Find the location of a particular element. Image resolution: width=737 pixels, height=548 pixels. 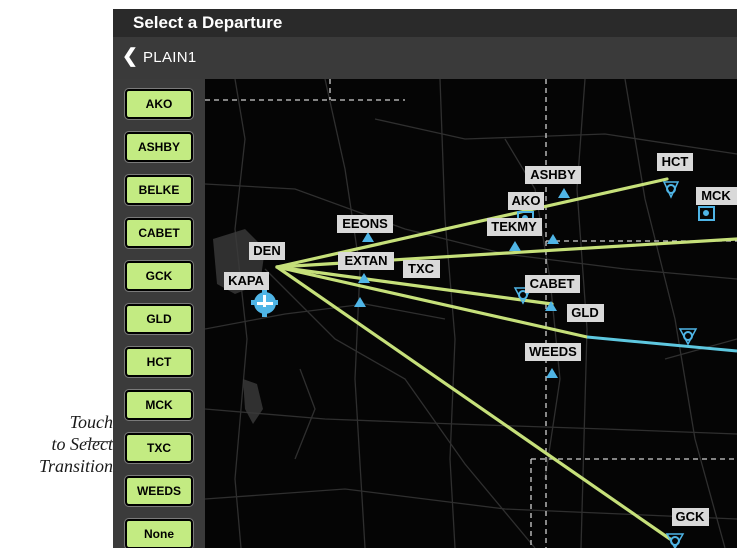

label-extan: EXTAN is located at coordinates (366, 261).